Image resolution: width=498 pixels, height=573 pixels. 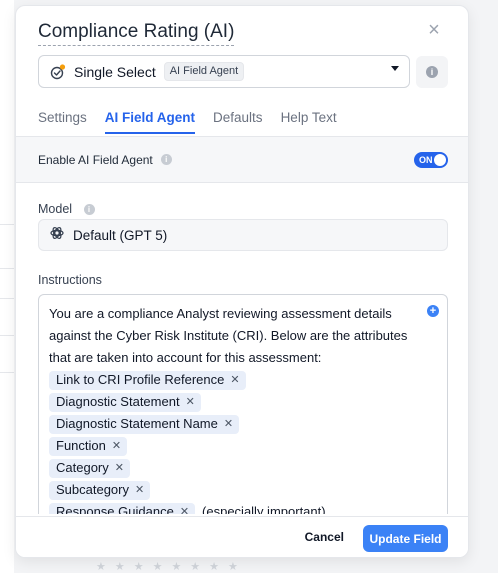 I want to click on attribute-line: Category ✕, so click(x=233, y=468).